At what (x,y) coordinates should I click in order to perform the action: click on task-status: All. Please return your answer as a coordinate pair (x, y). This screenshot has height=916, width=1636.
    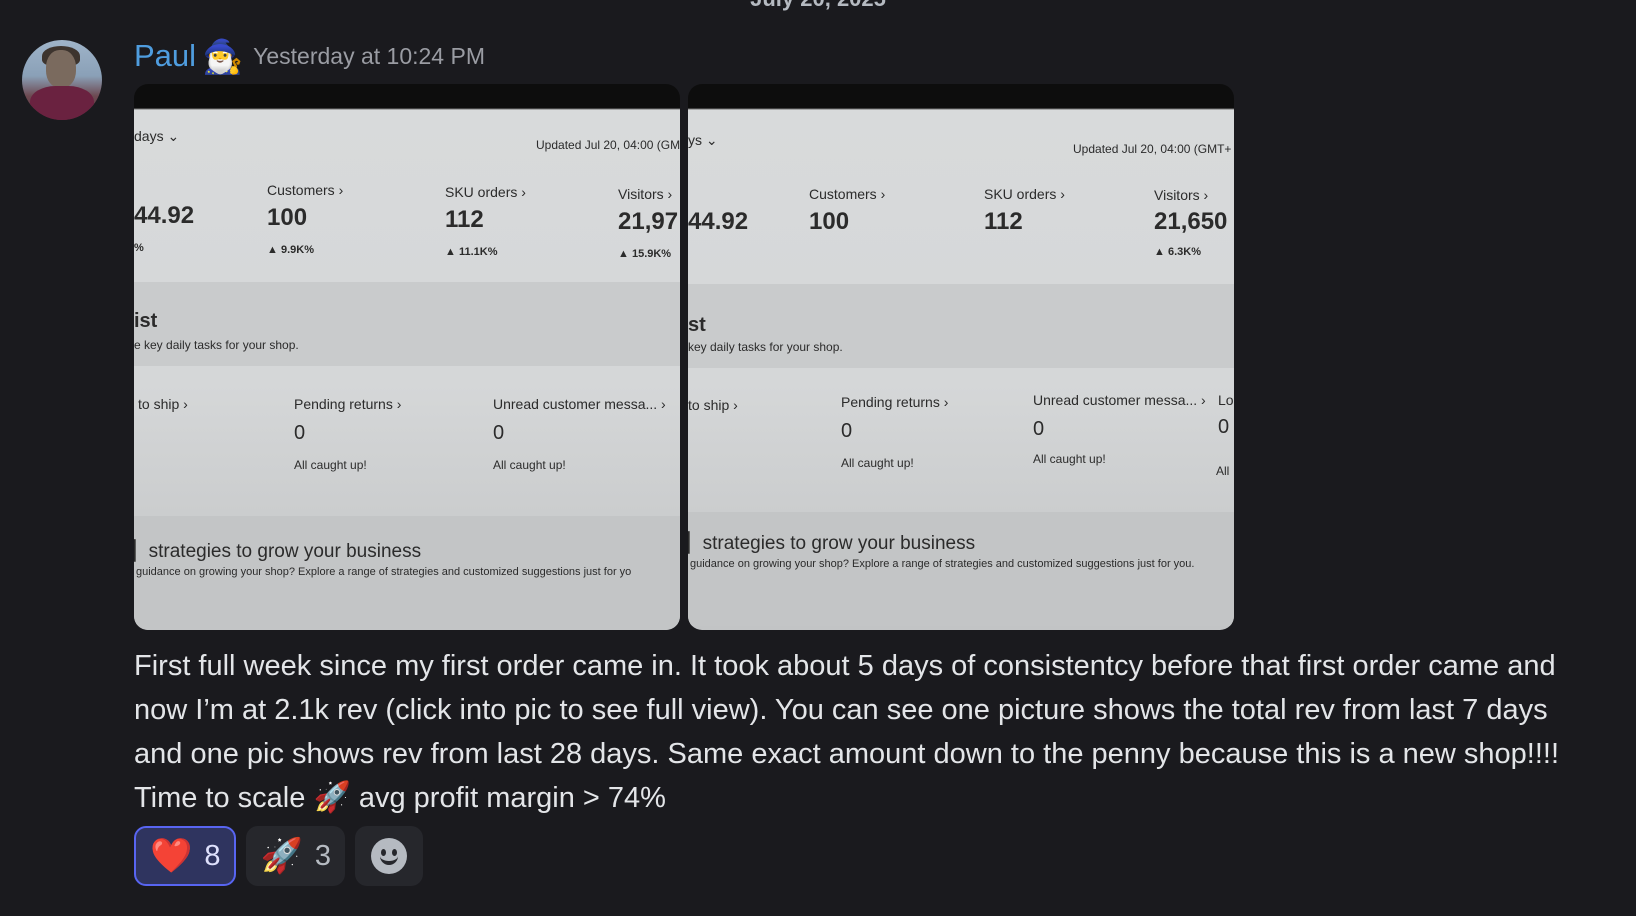
    Looking at the image, I should click on (1223, 471).